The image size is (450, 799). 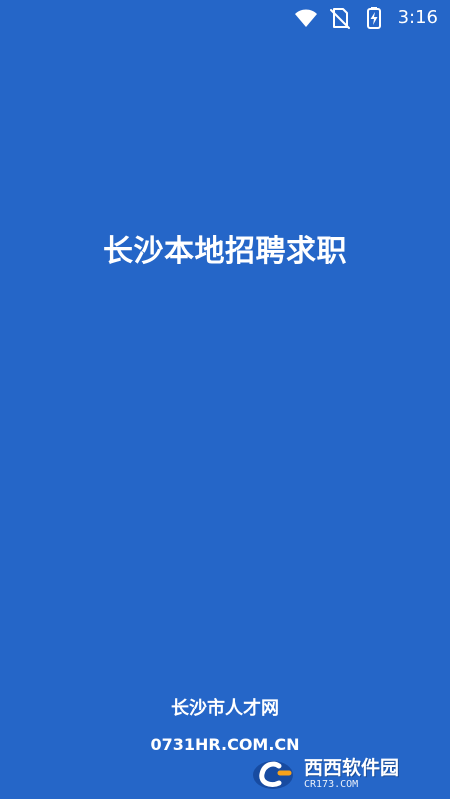 What do you see at coordinates (273, 774) in the screenshot?
I see `watermark-logo-icon` at bounding box center [273, 774].